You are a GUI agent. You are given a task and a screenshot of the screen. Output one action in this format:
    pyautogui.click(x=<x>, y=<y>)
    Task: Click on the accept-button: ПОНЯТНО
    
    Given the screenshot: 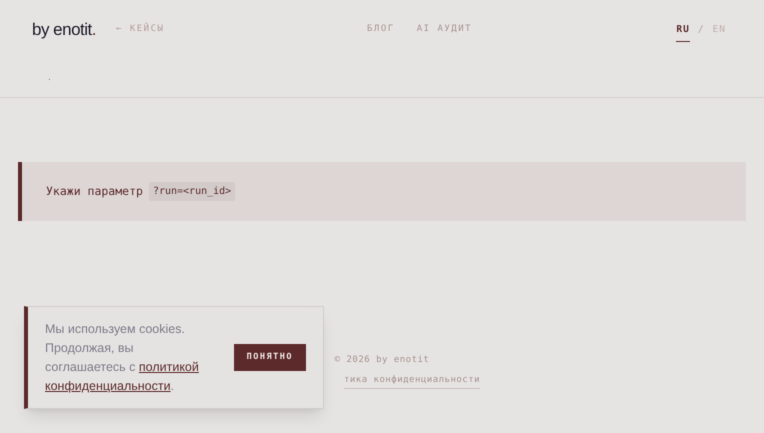 What is the action you would take?
    pyautogui.click(x=270, y=357)
    